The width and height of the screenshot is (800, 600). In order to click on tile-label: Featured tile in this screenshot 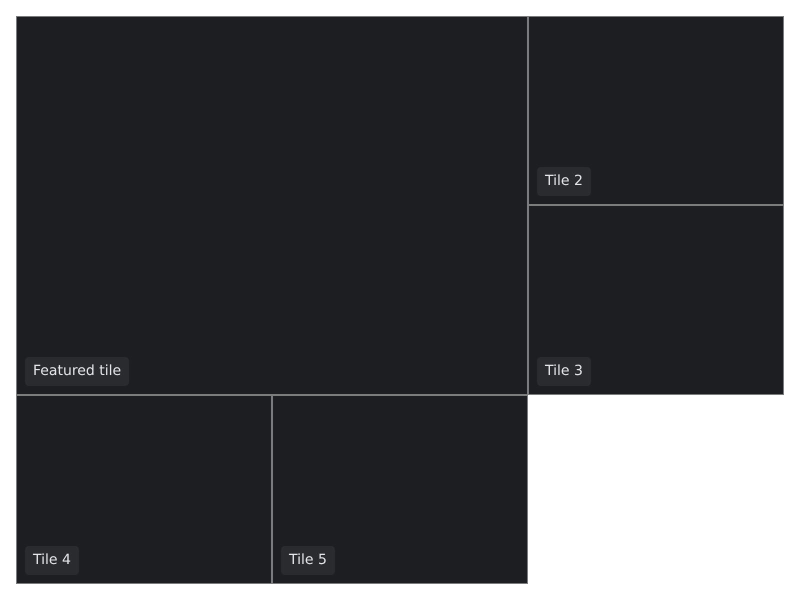, I will do `click(77, 371)`.